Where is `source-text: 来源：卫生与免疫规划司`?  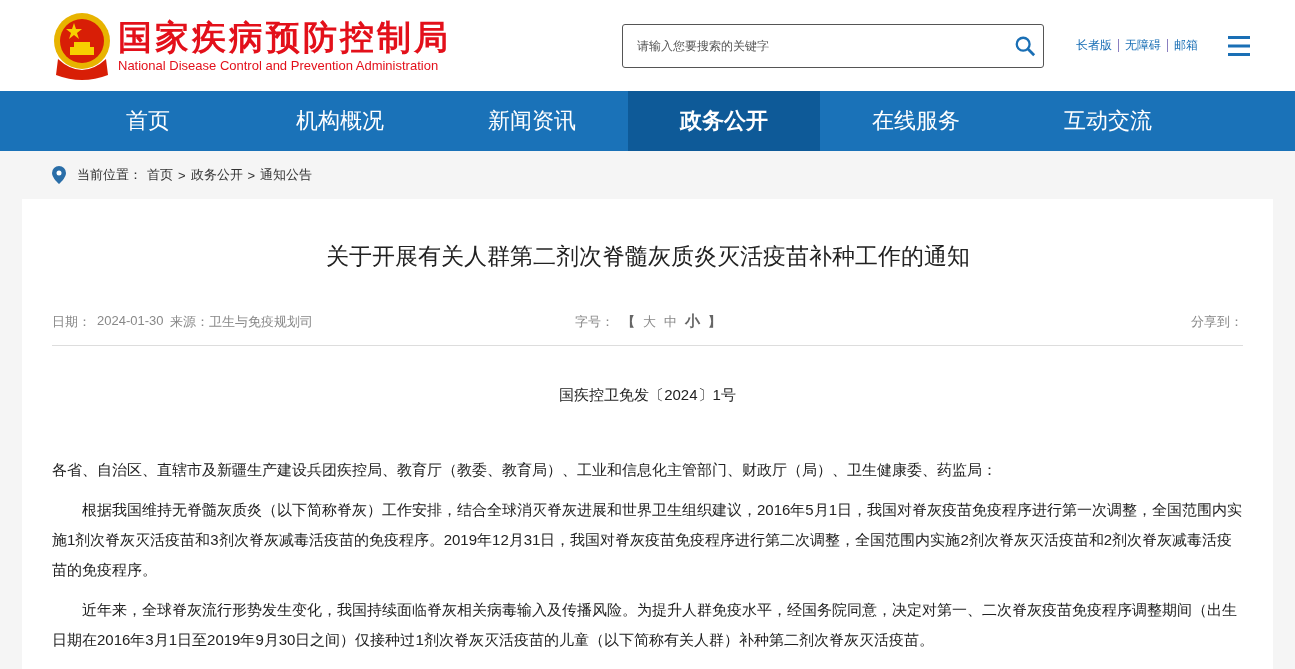 source-text: 来源：卫生与免疫规划司 is located at coordinates (241, 321).